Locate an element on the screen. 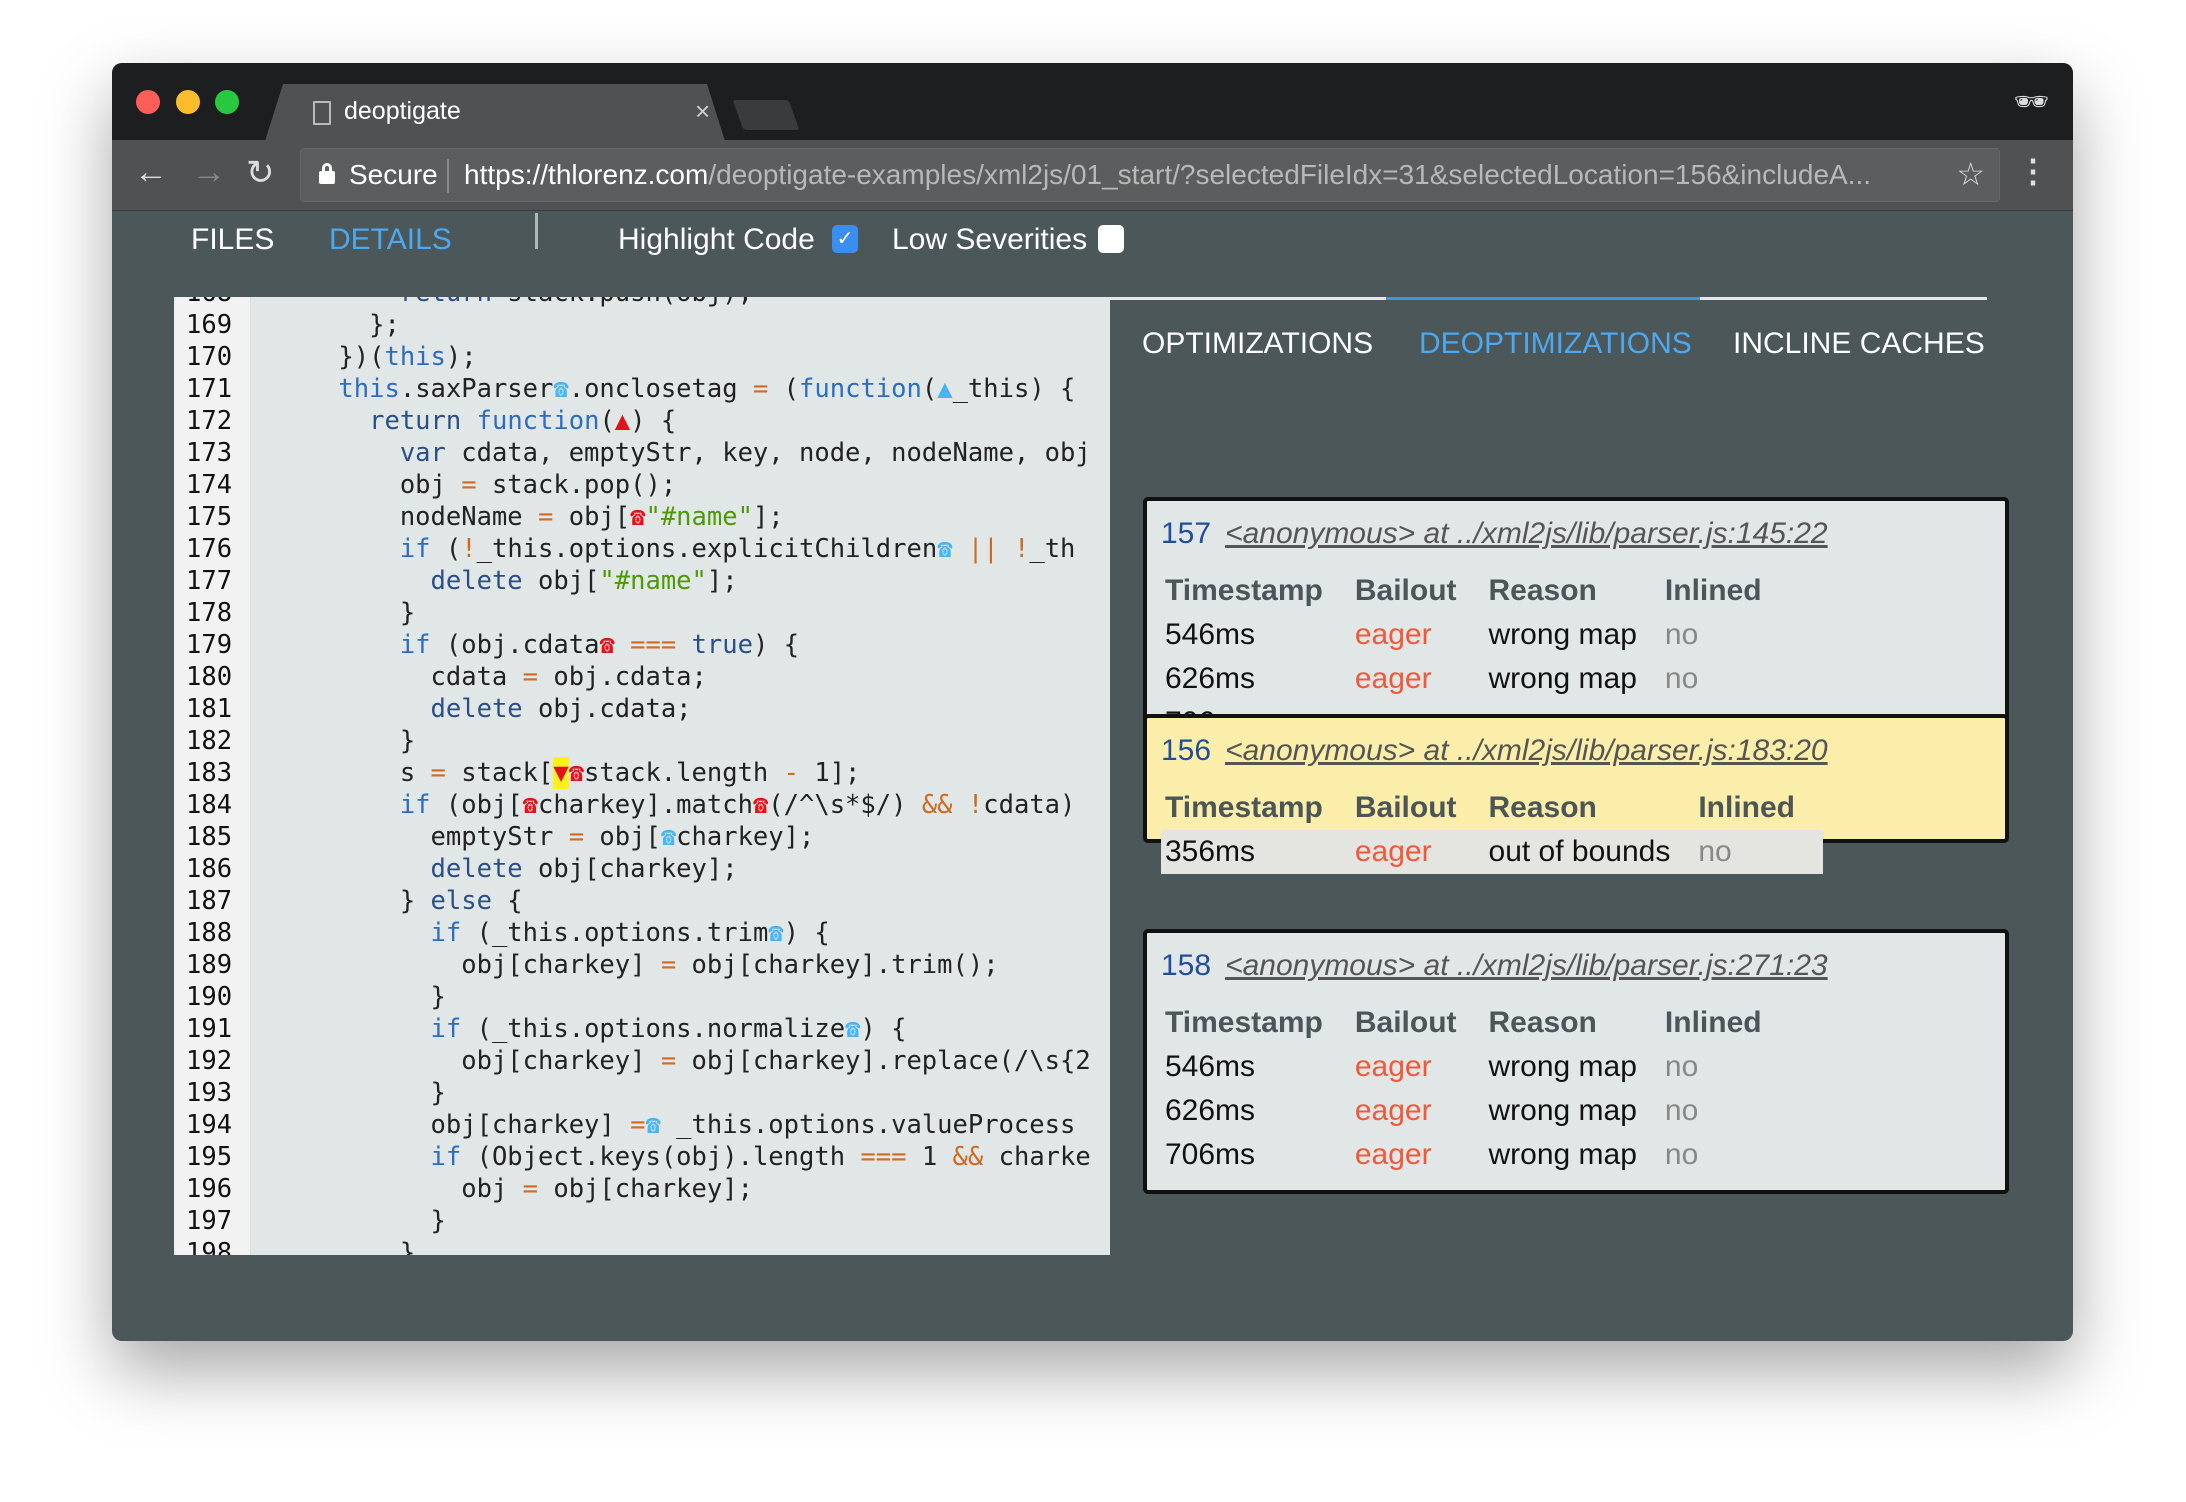 This screenshot has width=2186, height=1502. keyword: function is located at coordinates (538, 421).